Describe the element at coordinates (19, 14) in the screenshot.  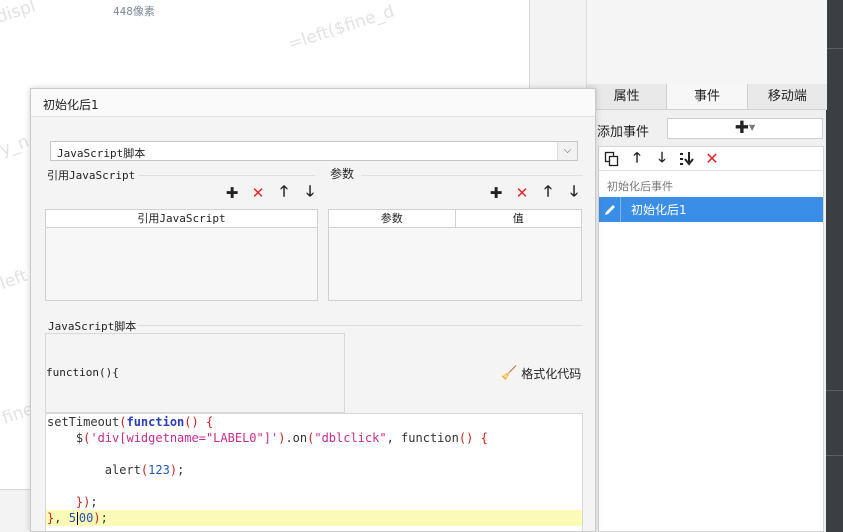
I see `watermark-text: displ` at that location.